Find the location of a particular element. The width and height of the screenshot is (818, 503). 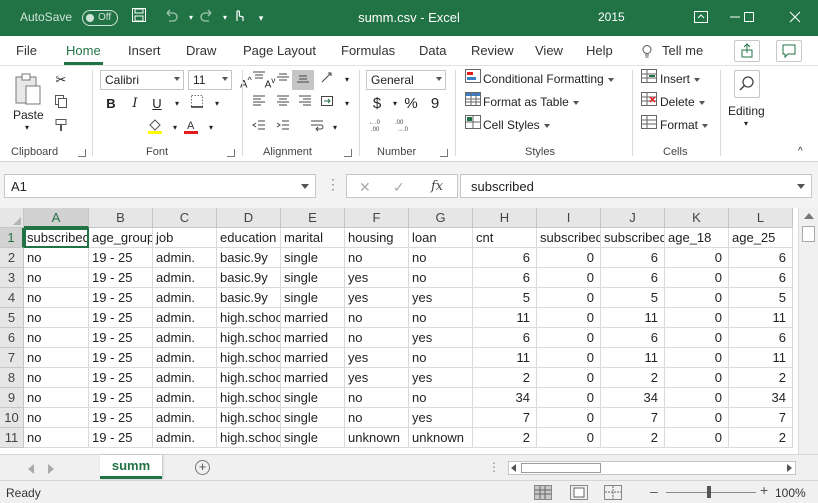

undo-icon is located at coordinates (171, 18).